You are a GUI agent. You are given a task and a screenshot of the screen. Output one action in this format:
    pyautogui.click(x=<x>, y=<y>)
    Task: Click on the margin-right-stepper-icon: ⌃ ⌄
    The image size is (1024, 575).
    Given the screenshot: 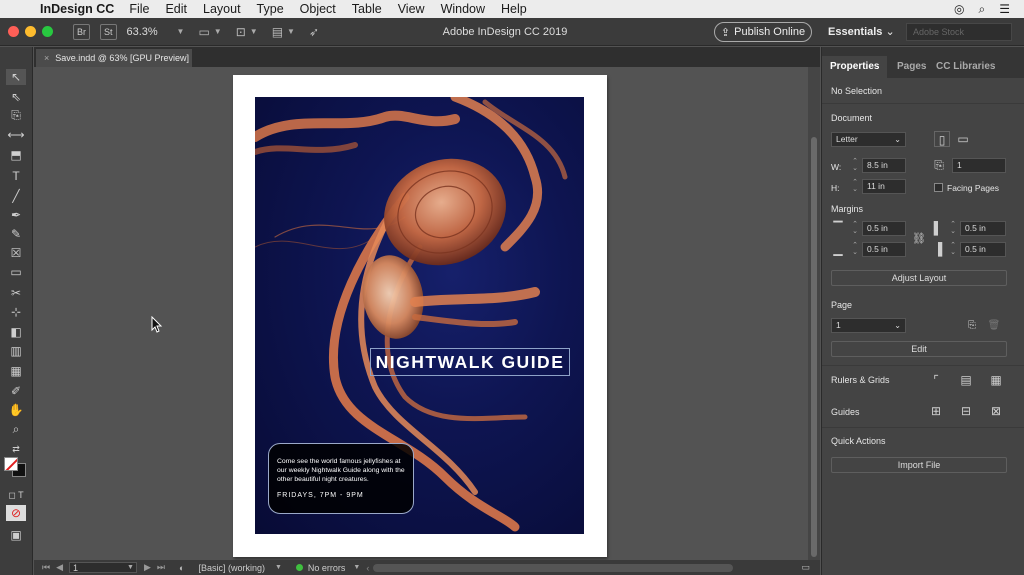 What is the action you would take?
    pyautogui.click(x=953, y=249)
    